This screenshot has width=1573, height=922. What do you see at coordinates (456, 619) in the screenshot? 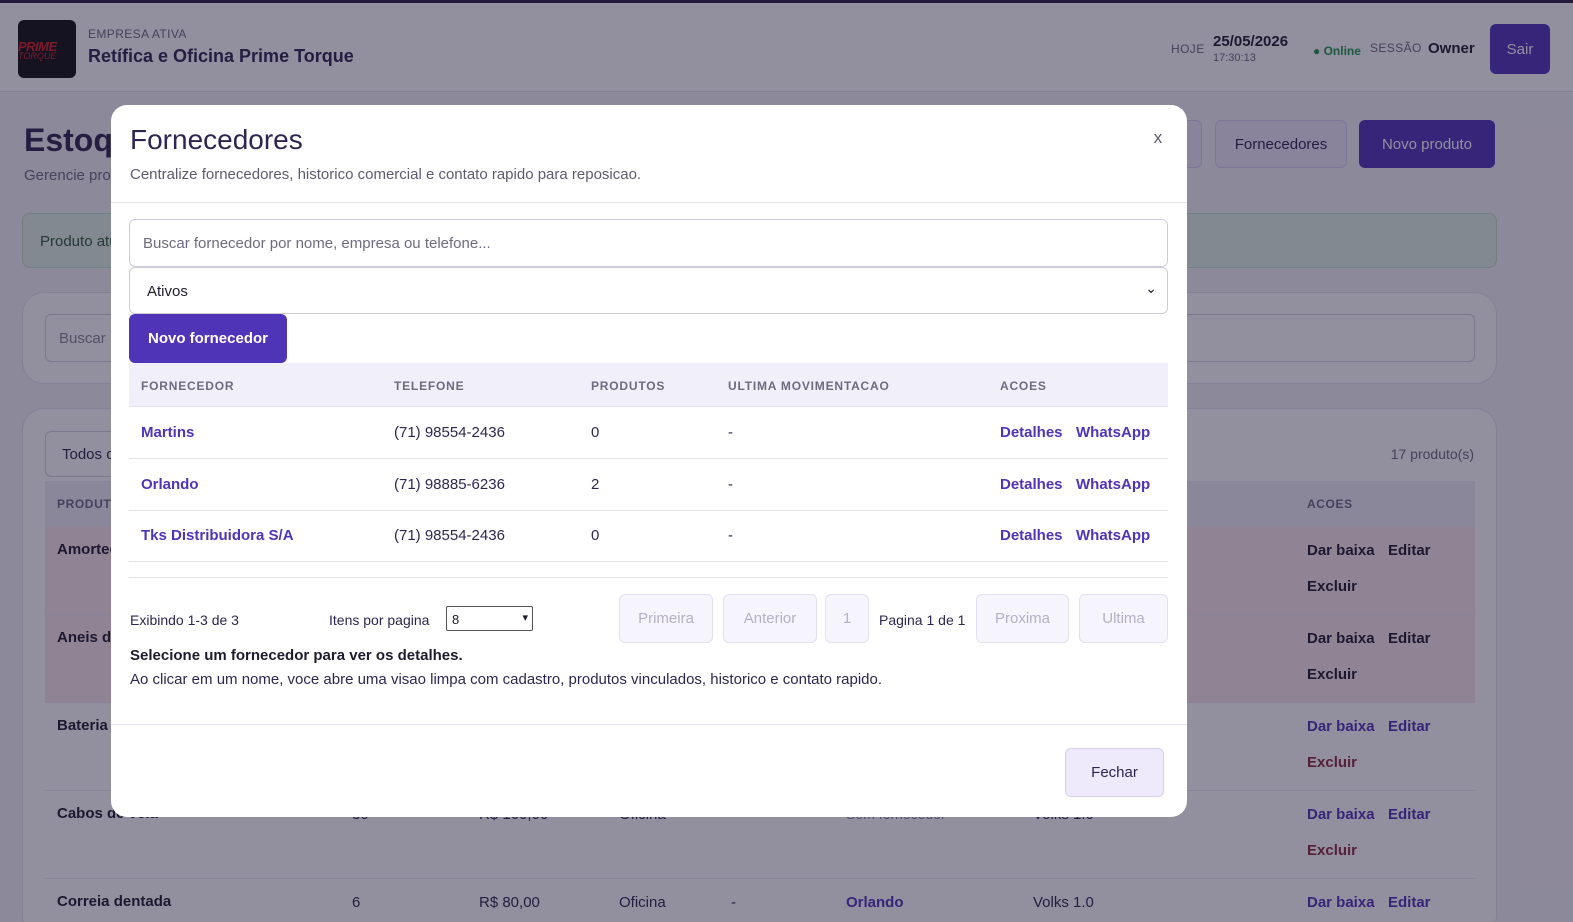
I see `items-per-page-value: 8` at bounding box center [456, 619].